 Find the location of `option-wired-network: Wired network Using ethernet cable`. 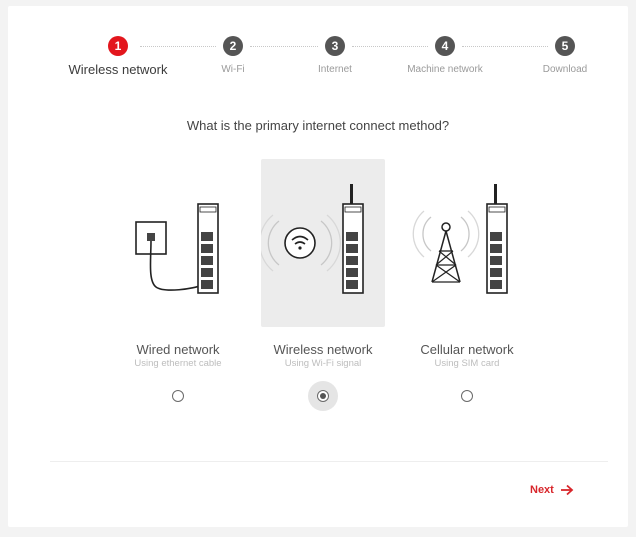

option-wired-network: Wired network Using ethernet cable is located at coordinates (178, 280).